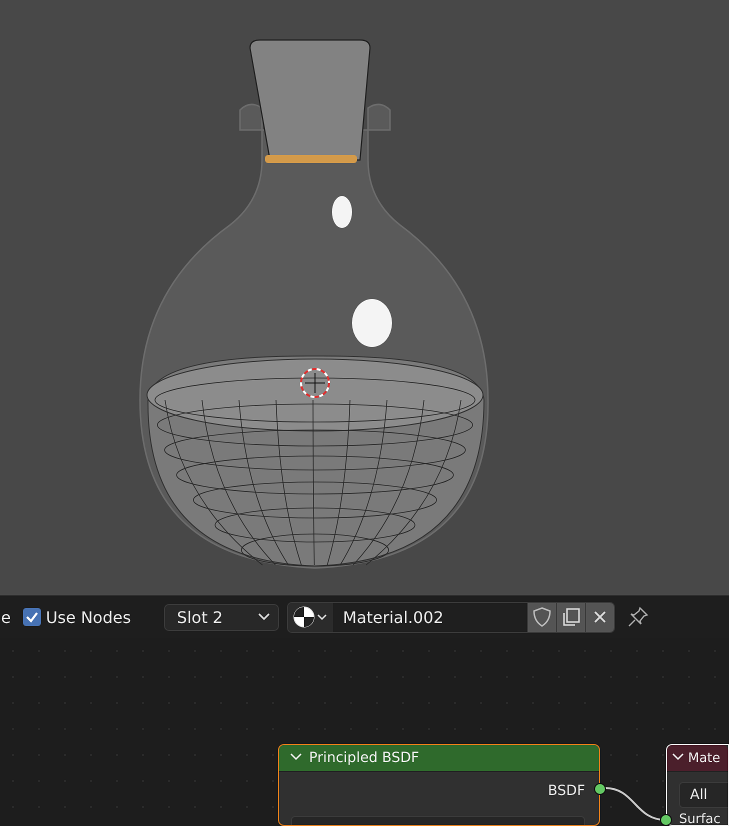 The width and height of the screenshot is (729, 826). I want to click on input-socket, so click(666, 820).